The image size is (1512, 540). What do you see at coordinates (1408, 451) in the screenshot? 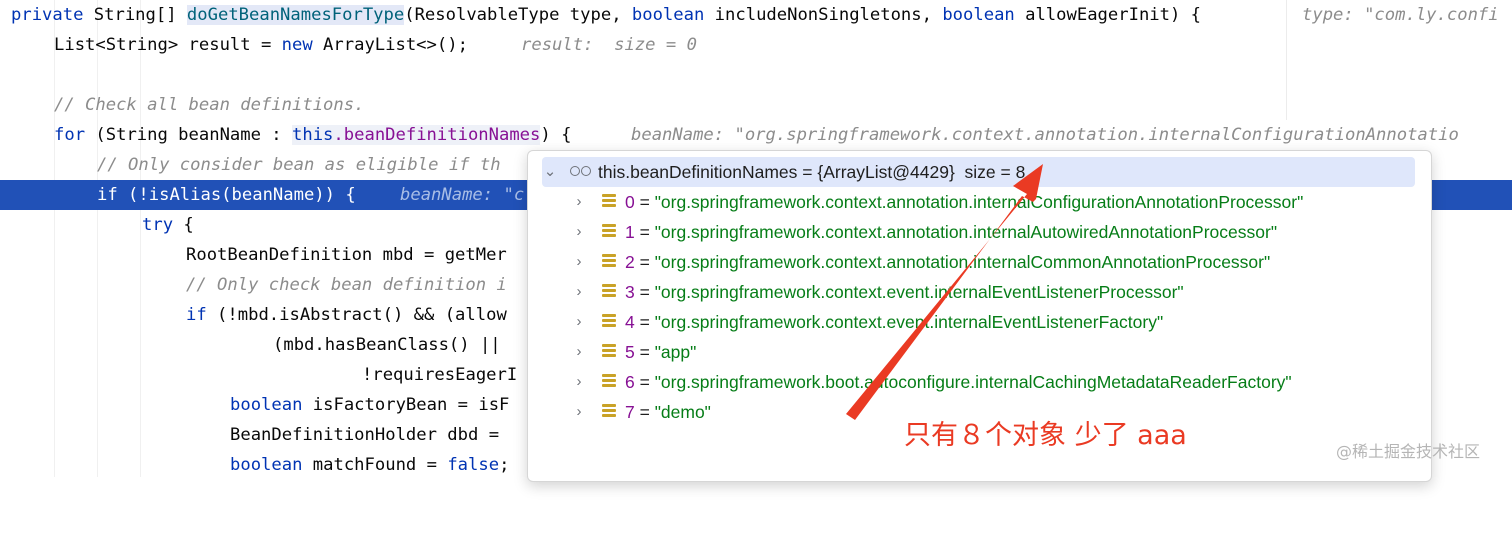
I see `watermark: @稀土掘金技术社区` at bounding box center [1408, 451].